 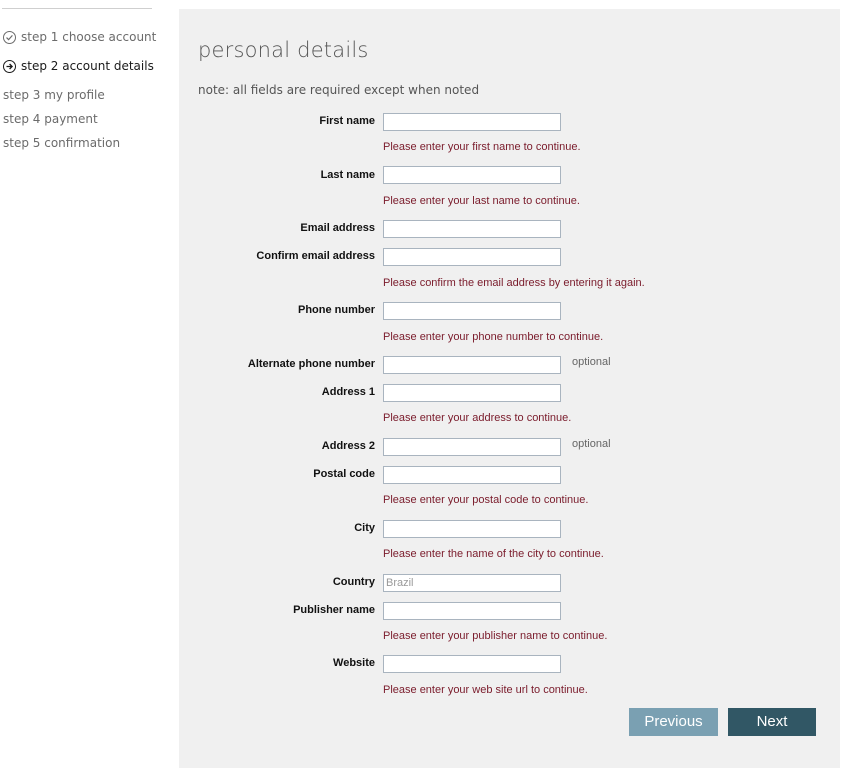 I want to click on country-field, so click(x=472, y=583).